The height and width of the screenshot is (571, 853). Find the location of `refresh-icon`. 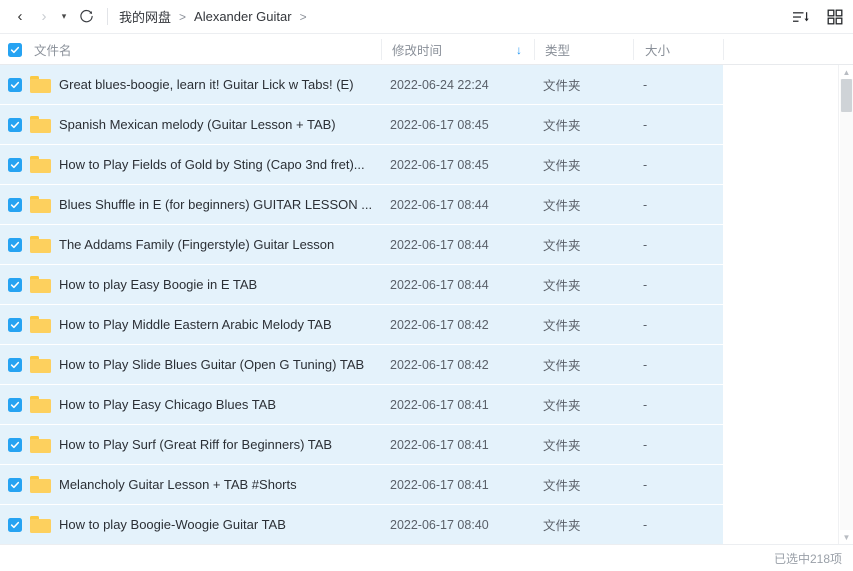

refresh-icon is located at coordinates (86, 16).